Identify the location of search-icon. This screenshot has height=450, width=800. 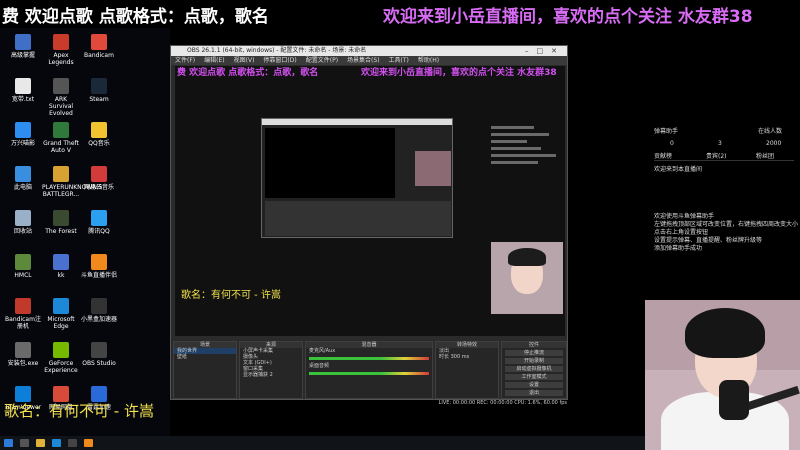
(24, 443).